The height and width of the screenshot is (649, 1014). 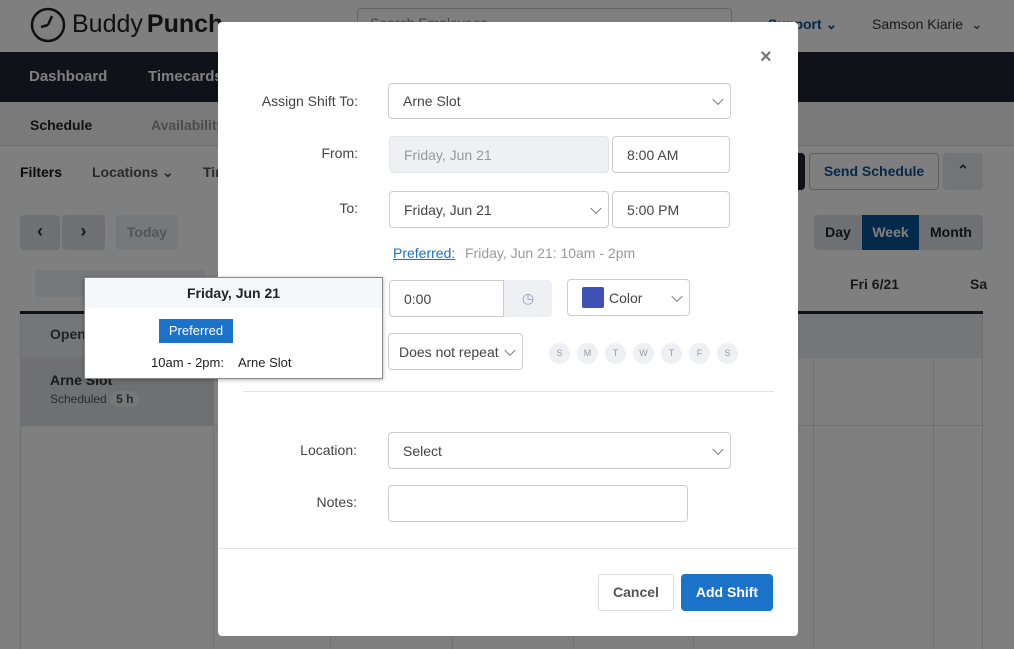 What do you see at coordinates (265, 362) in the screenshot?
I see `tooltip-name: Arne Slot` at bounding box center [265, 362].